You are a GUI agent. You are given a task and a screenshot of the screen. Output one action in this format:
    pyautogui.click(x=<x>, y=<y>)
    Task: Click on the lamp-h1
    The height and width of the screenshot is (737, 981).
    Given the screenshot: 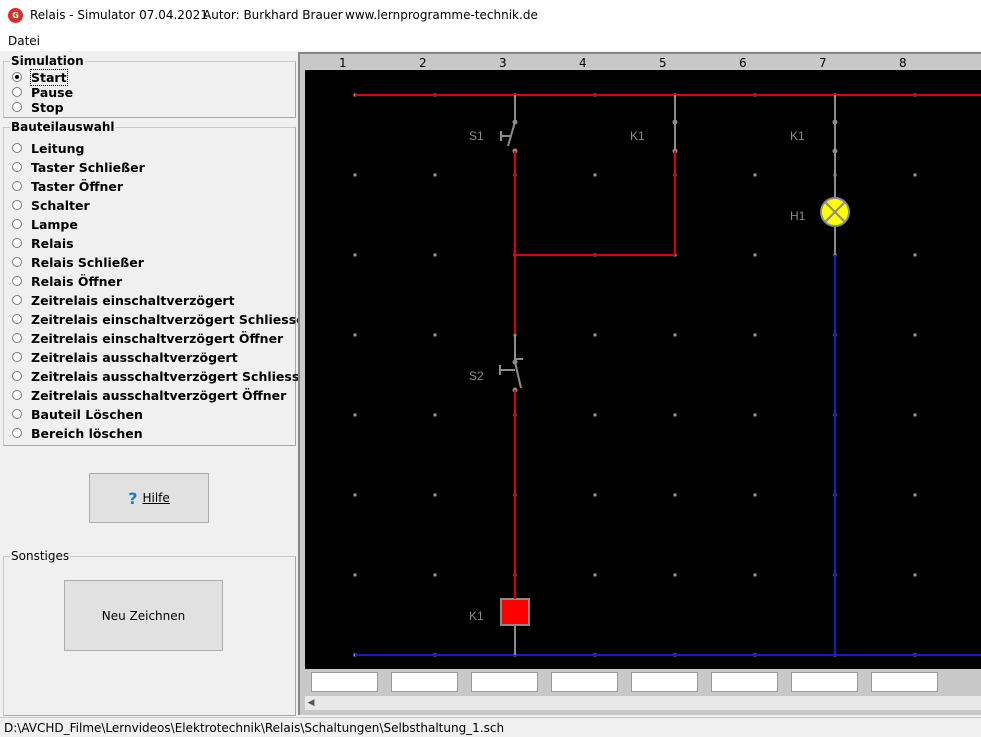 What is the action you would take?
    pyautogui.click(x=835, y=212)
    